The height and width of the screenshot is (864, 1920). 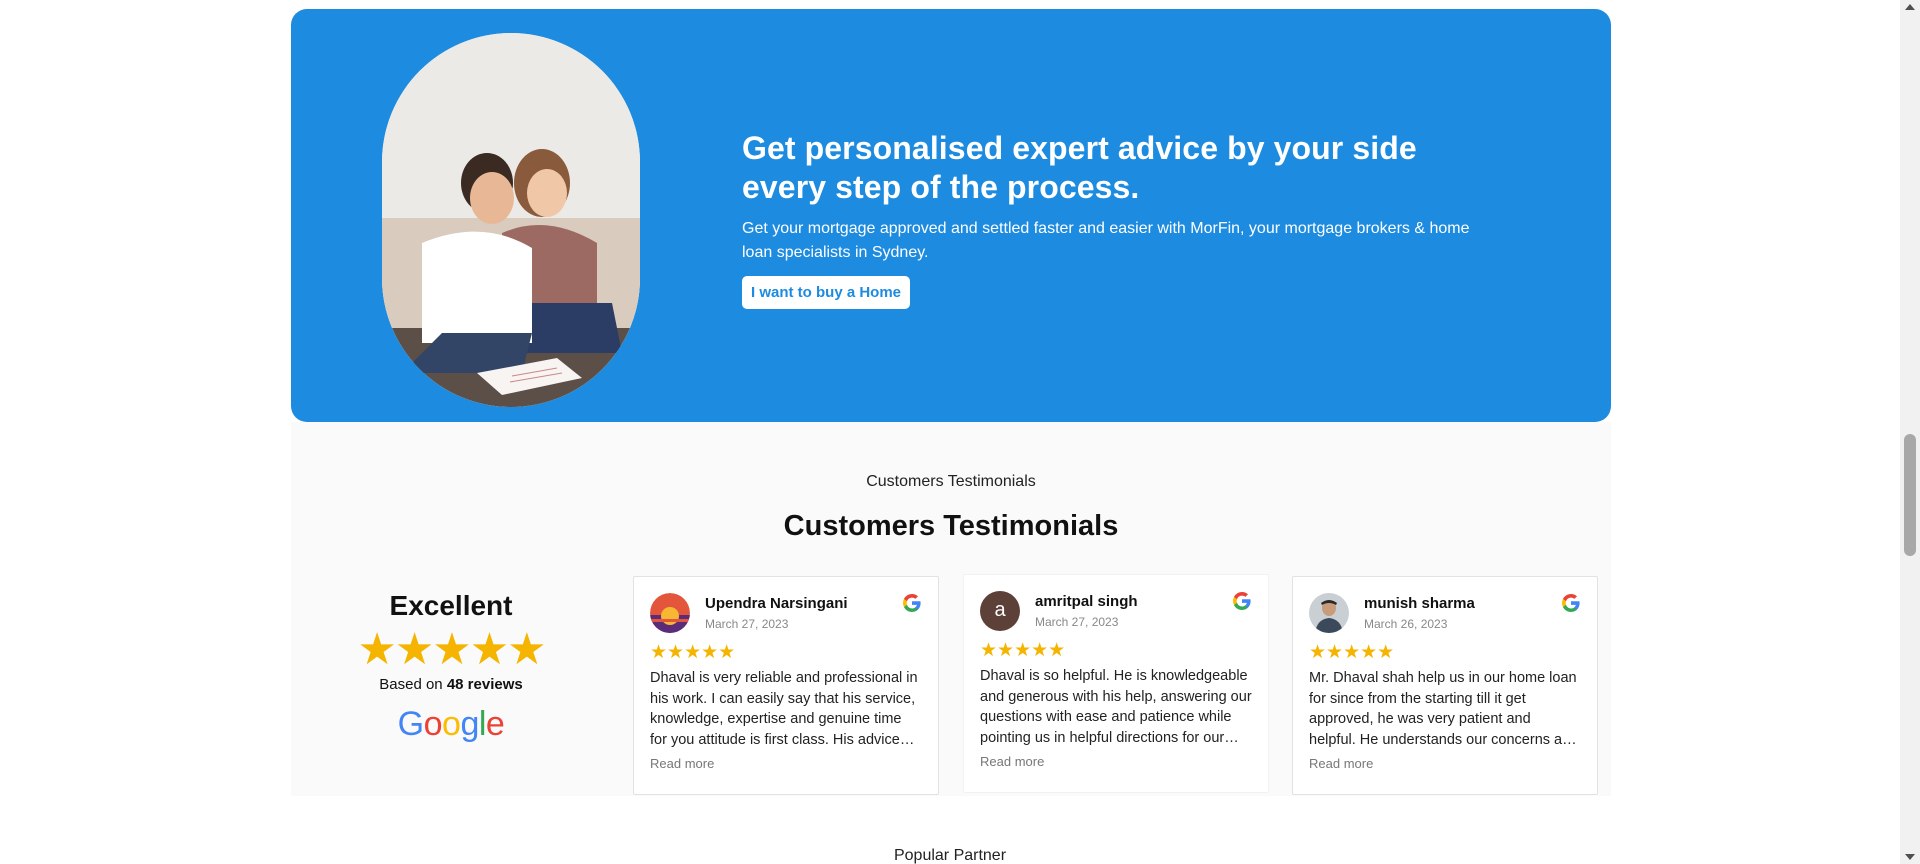 I want to click on reviewer-name: Upendra Narsingani, so click(x=776, y=603).